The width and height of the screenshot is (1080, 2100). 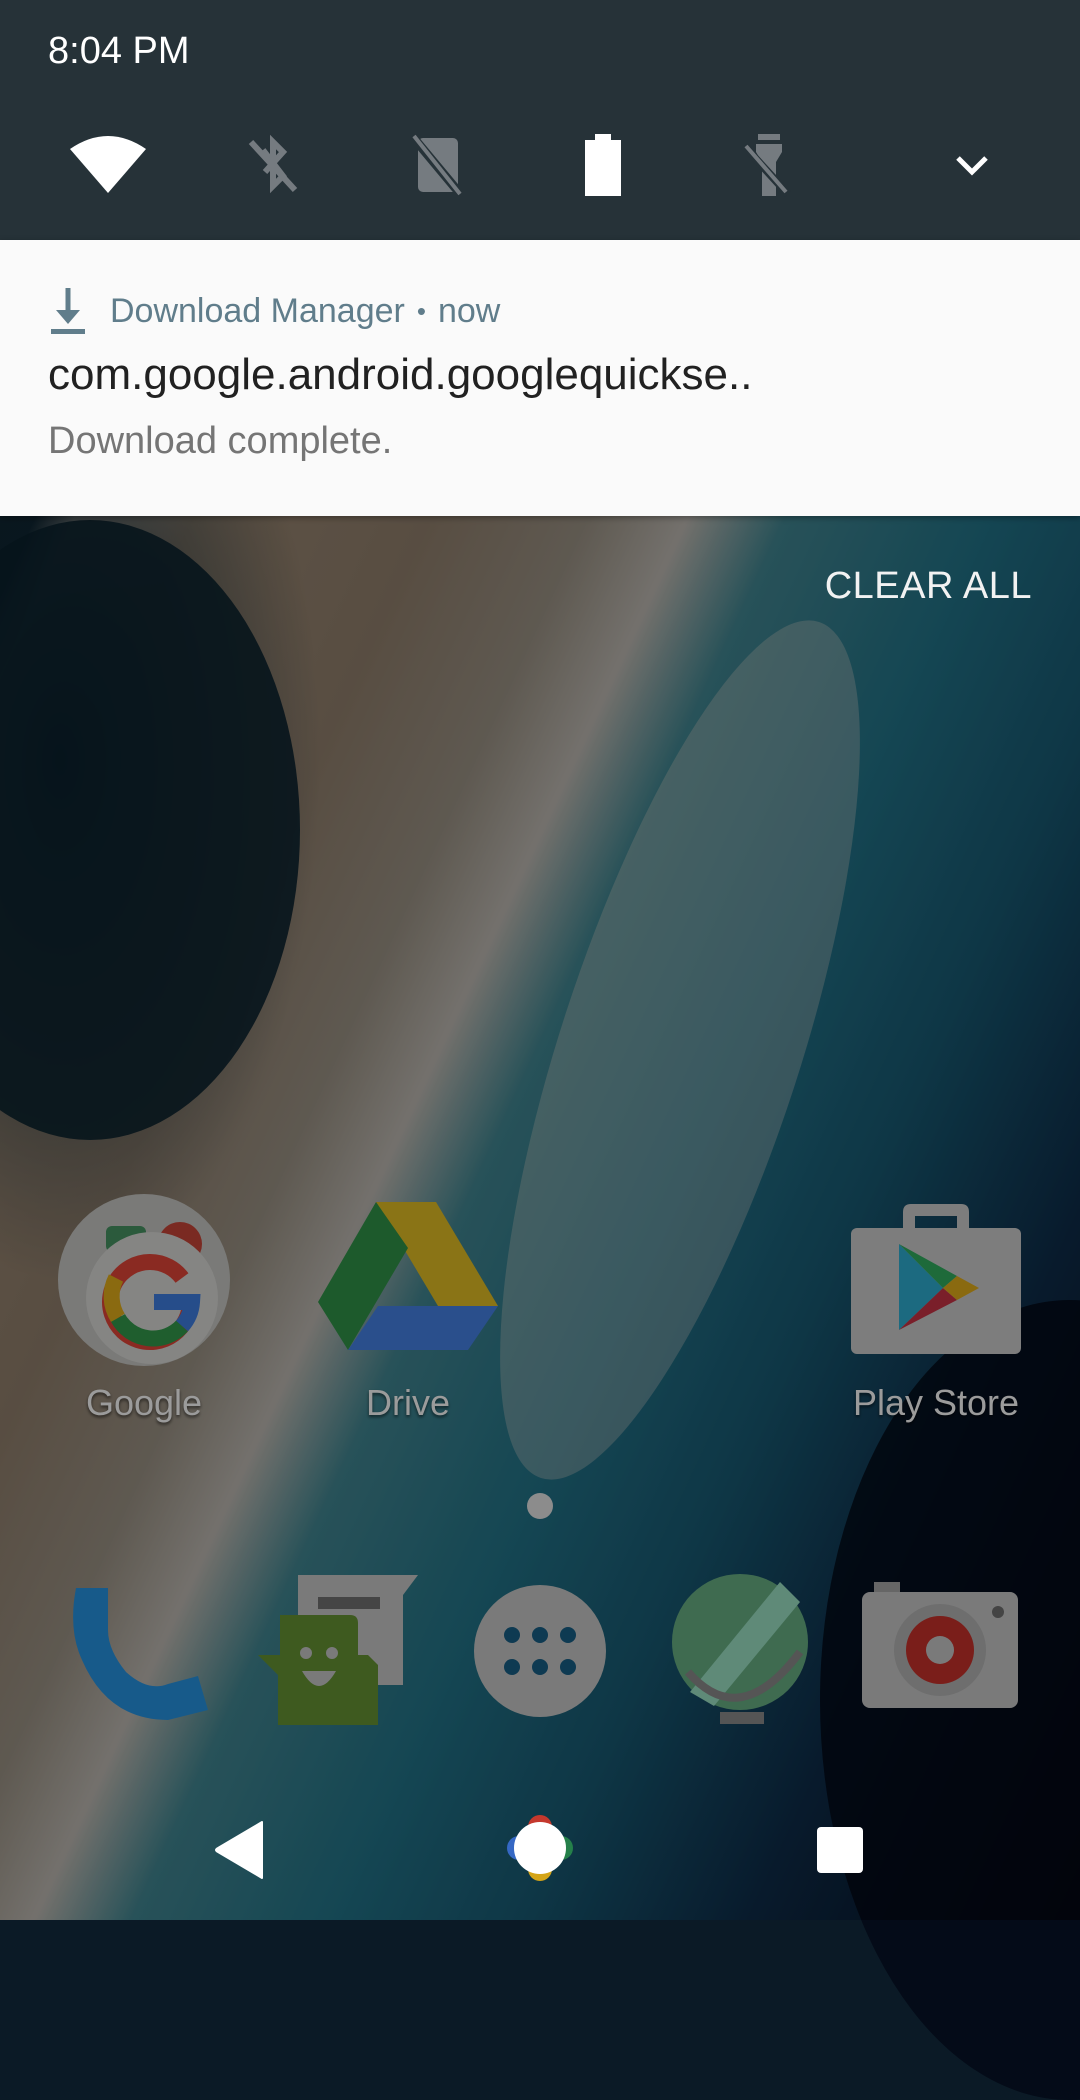 I want to click on clear-all-button: CLEAR ALL, so click(x=928, y=586).